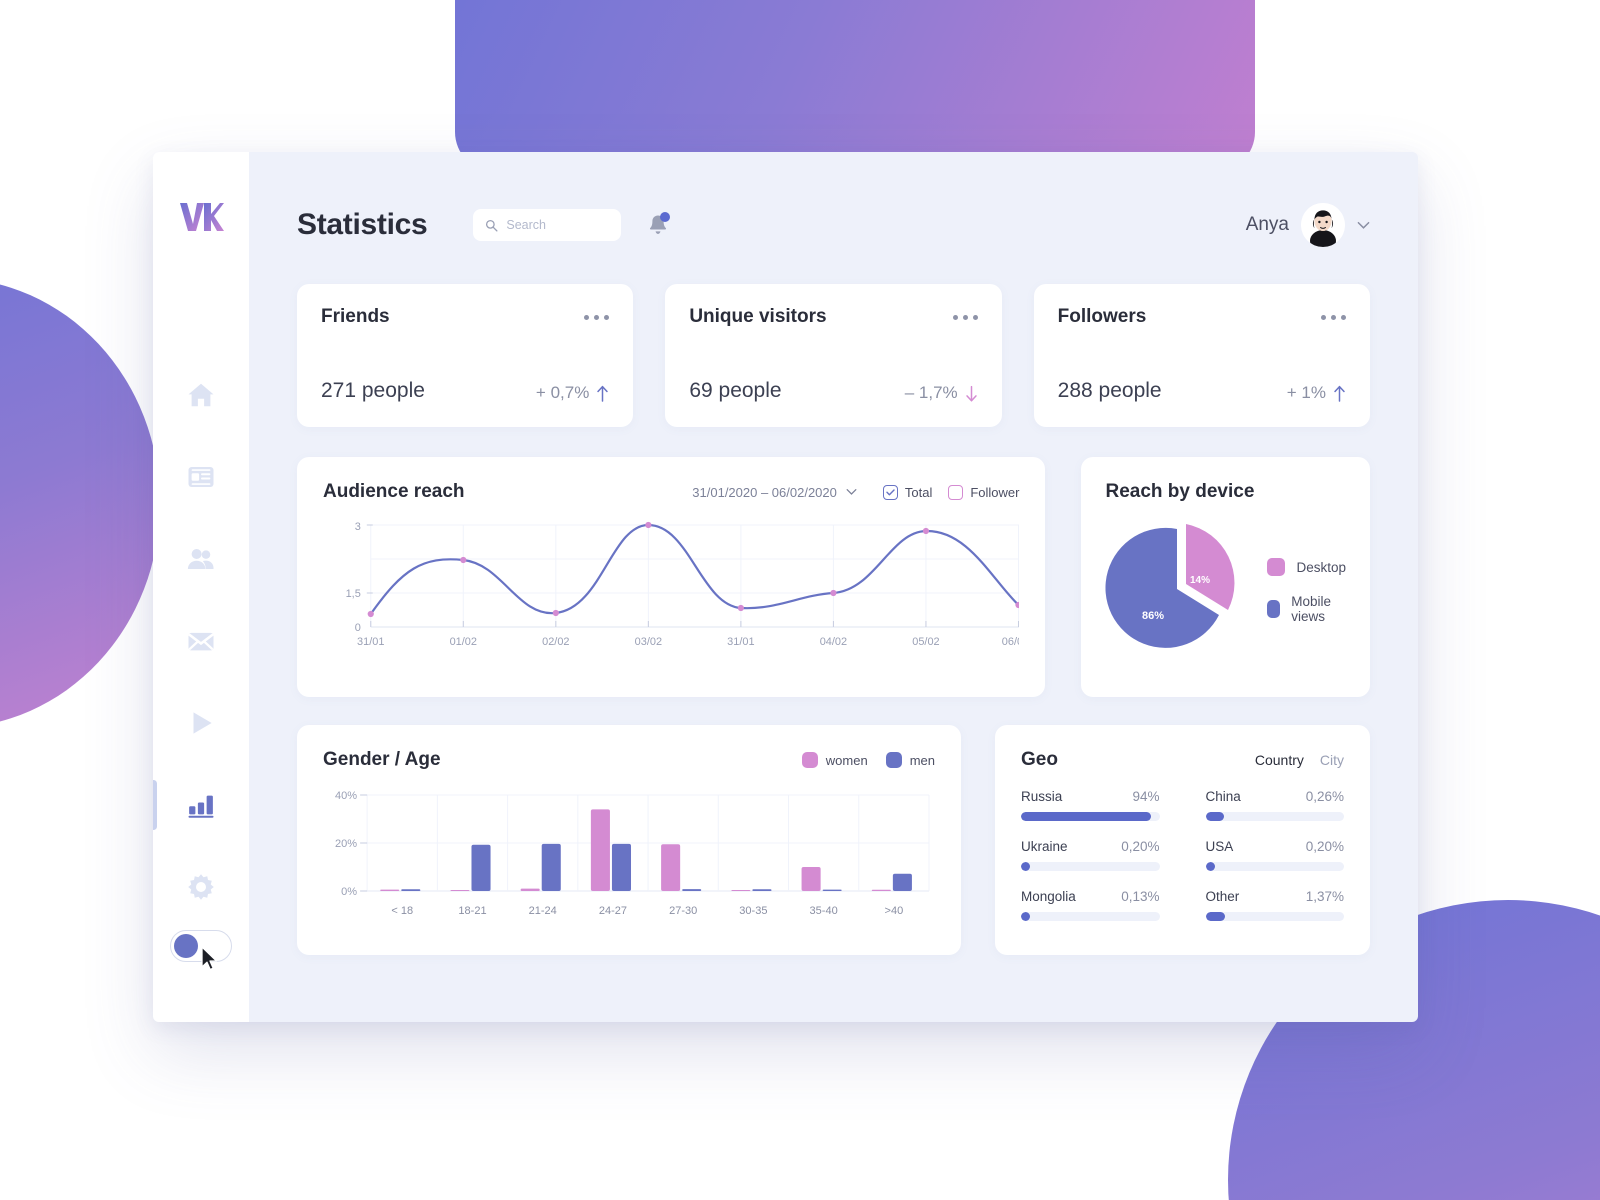 Image resolution: width=1600 pixels, height=1200 pixels. What do you see at coordinates (893, 760) in the screenshot?
I see `legend-swatch-men` at bounding box center [893, 760].